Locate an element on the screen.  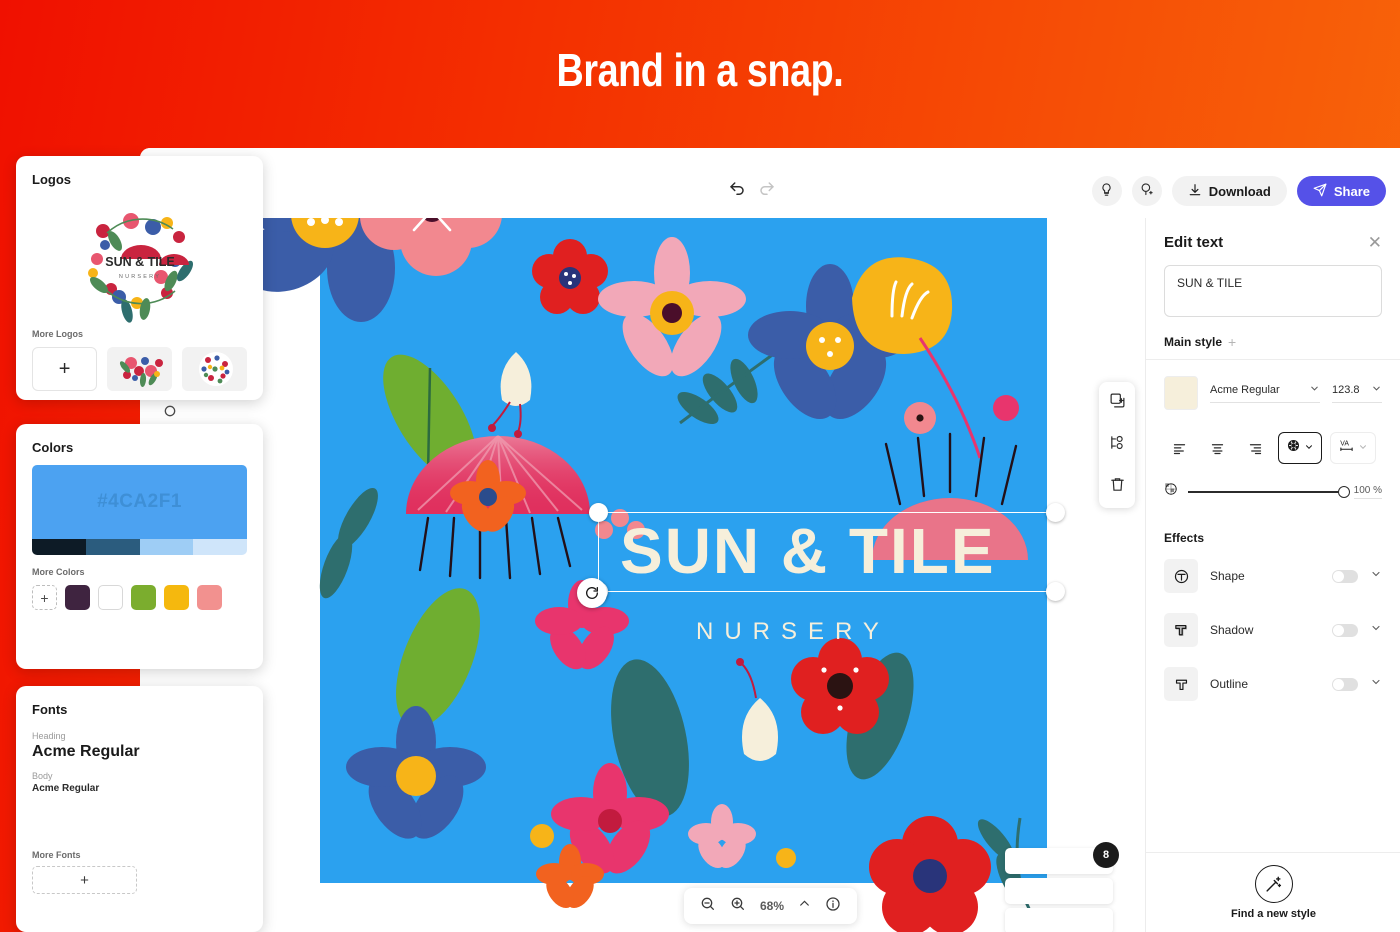
text-input: SUN & TILE is located at coordinates (1273, 291).